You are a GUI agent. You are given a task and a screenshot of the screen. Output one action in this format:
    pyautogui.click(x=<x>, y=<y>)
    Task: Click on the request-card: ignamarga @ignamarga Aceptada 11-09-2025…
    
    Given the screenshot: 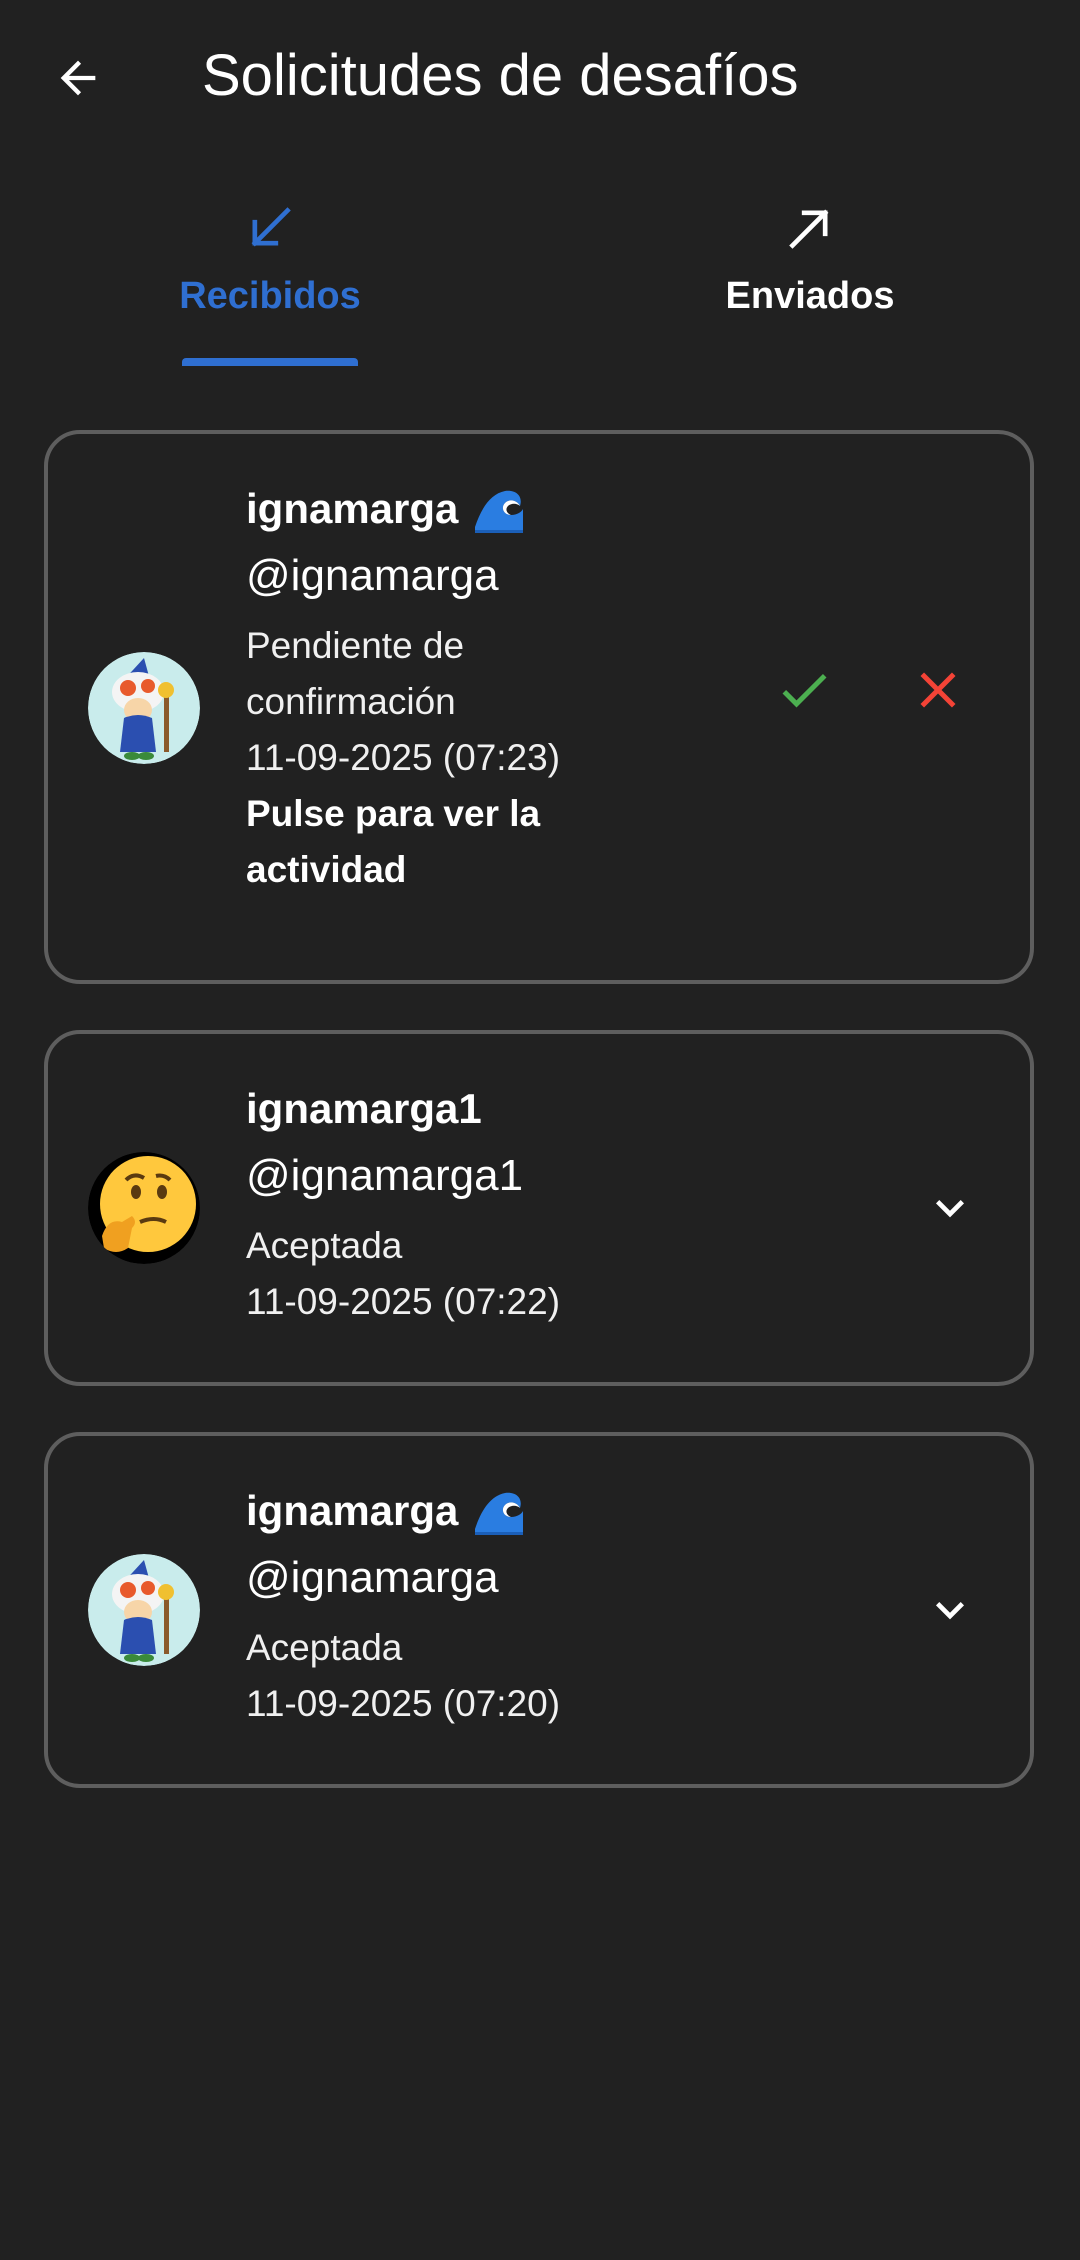 What is the action you would take?
    pyautogui.click(x=539, y=1610)
    